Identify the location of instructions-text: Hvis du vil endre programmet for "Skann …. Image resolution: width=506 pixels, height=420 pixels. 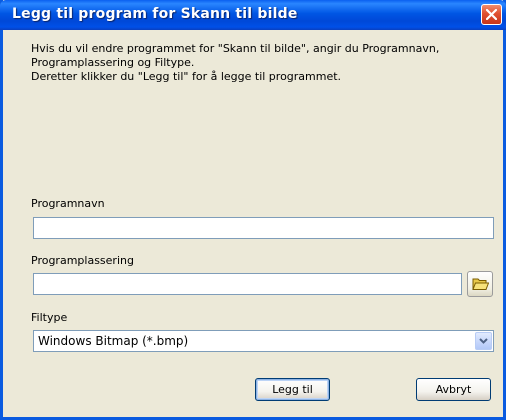
(266, 63).